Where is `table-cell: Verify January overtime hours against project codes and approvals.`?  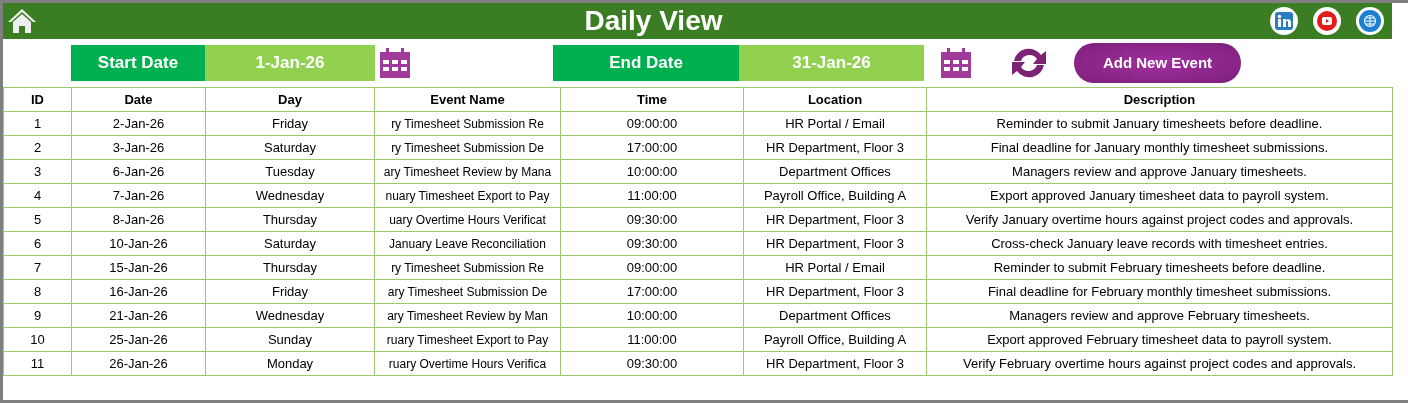
table-cell: Verify January overtime hours against project codes and approvals. is located at coordinates (1159, 219).